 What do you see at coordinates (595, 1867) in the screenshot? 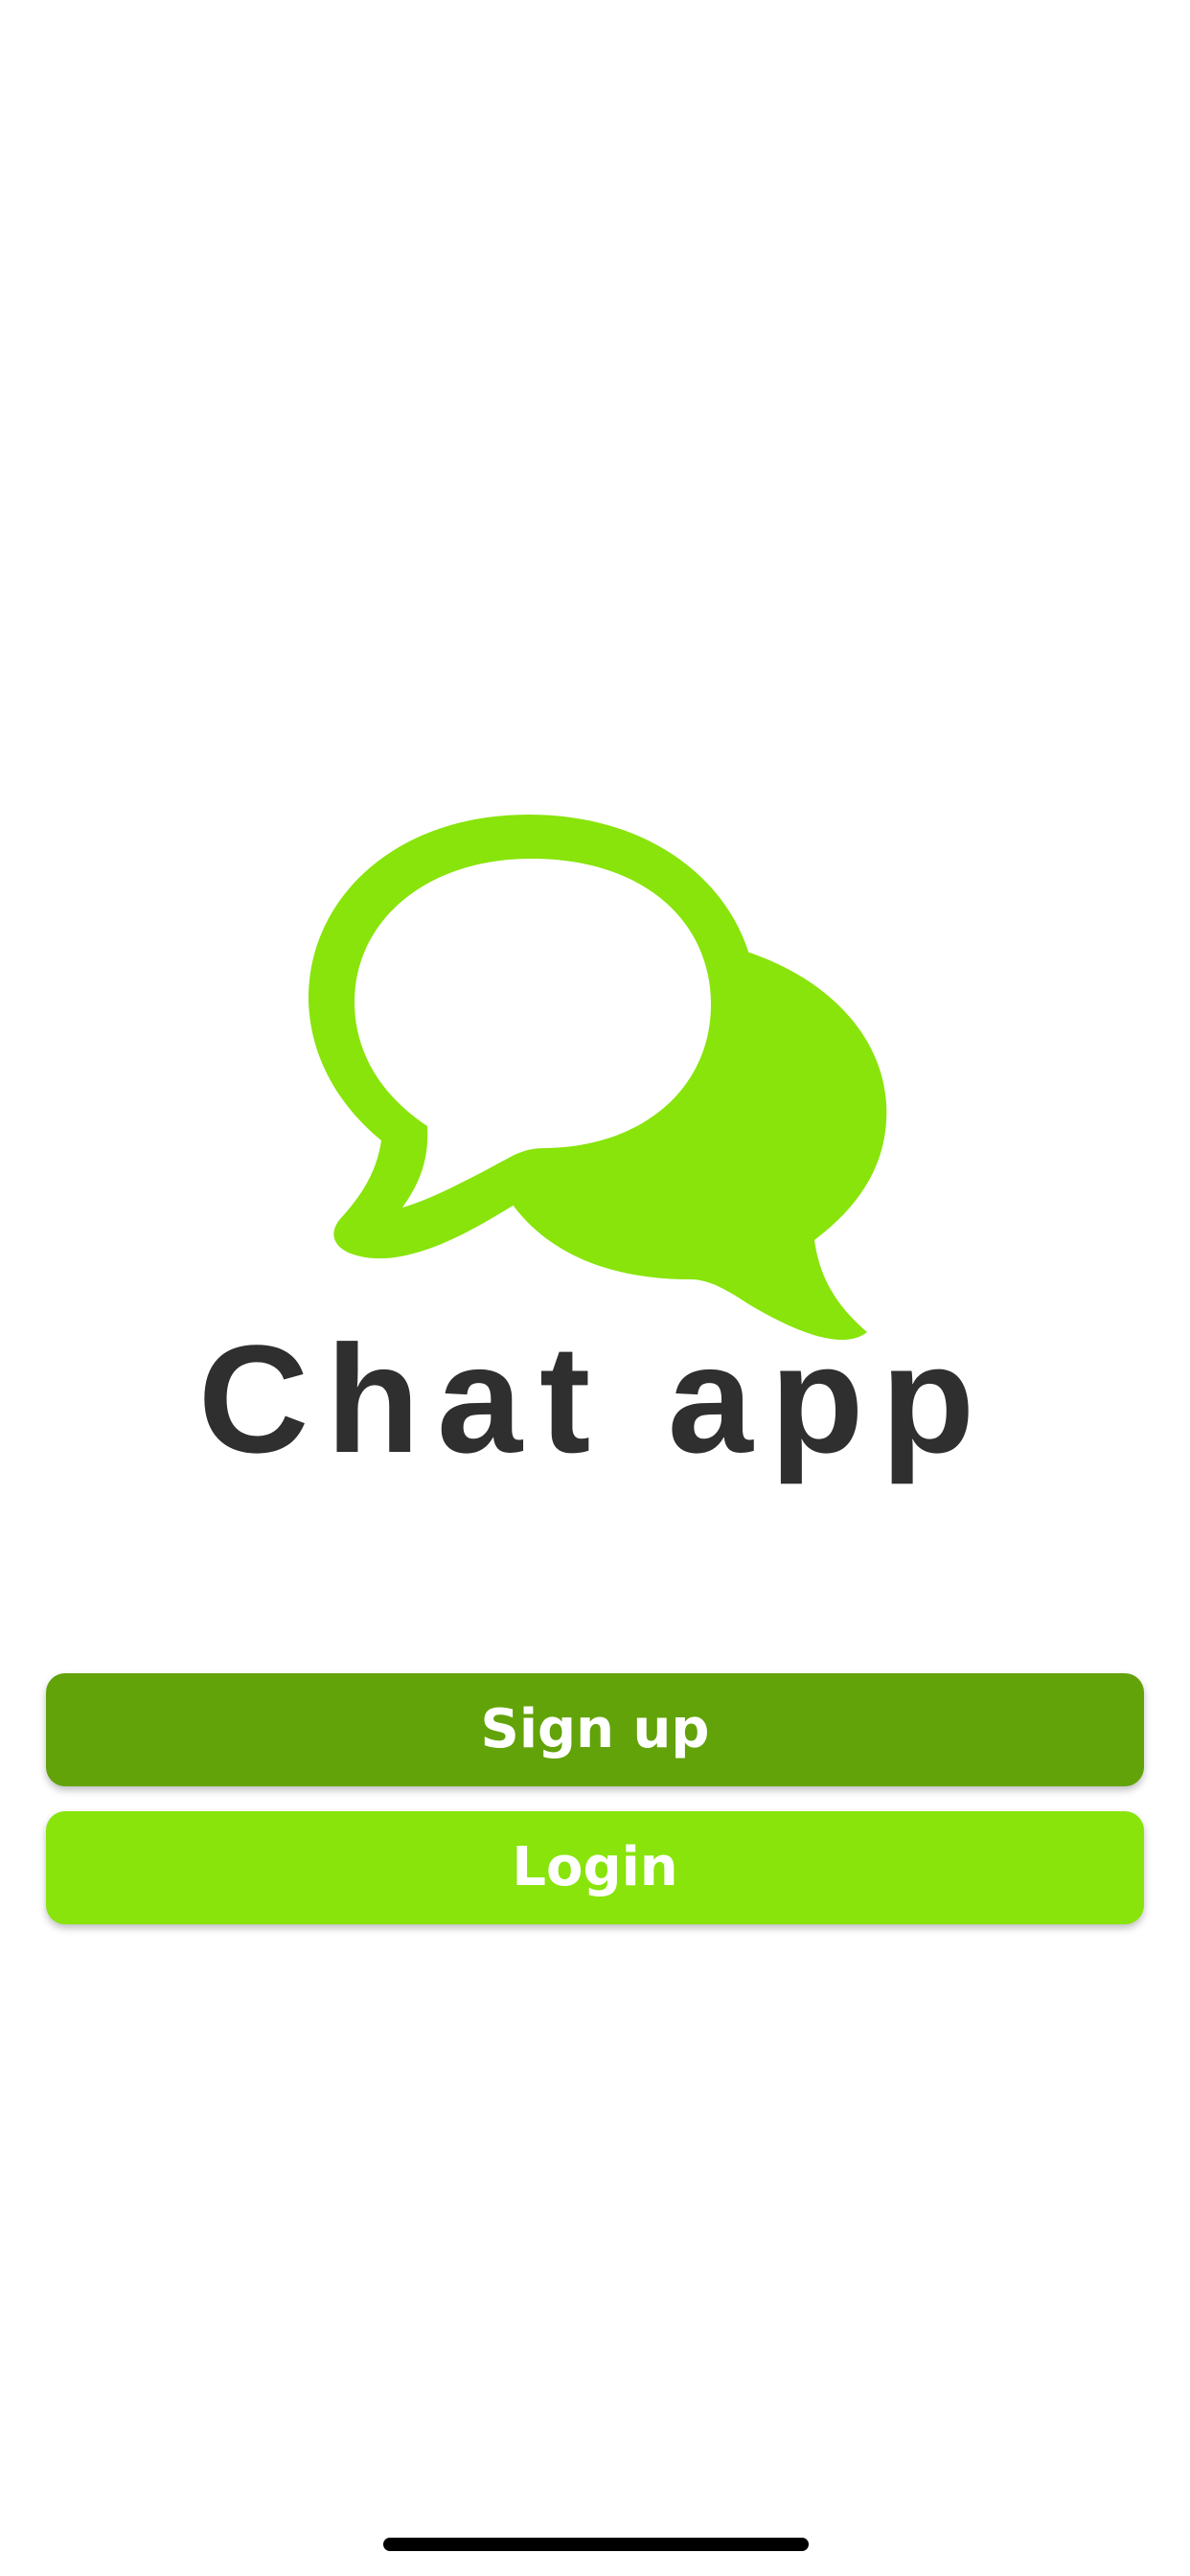
I see `login-button: Login` at bounding box center [595, 1867].